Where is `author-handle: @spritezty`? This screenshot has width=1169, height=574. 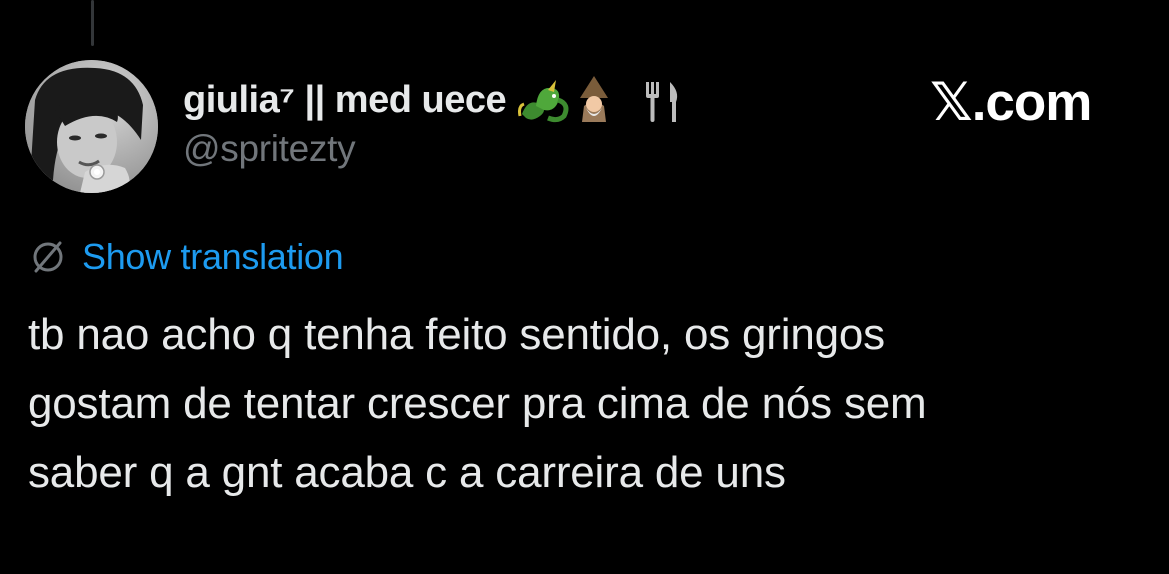
author-handle: @spritezty is located at coordinates (483, 149).